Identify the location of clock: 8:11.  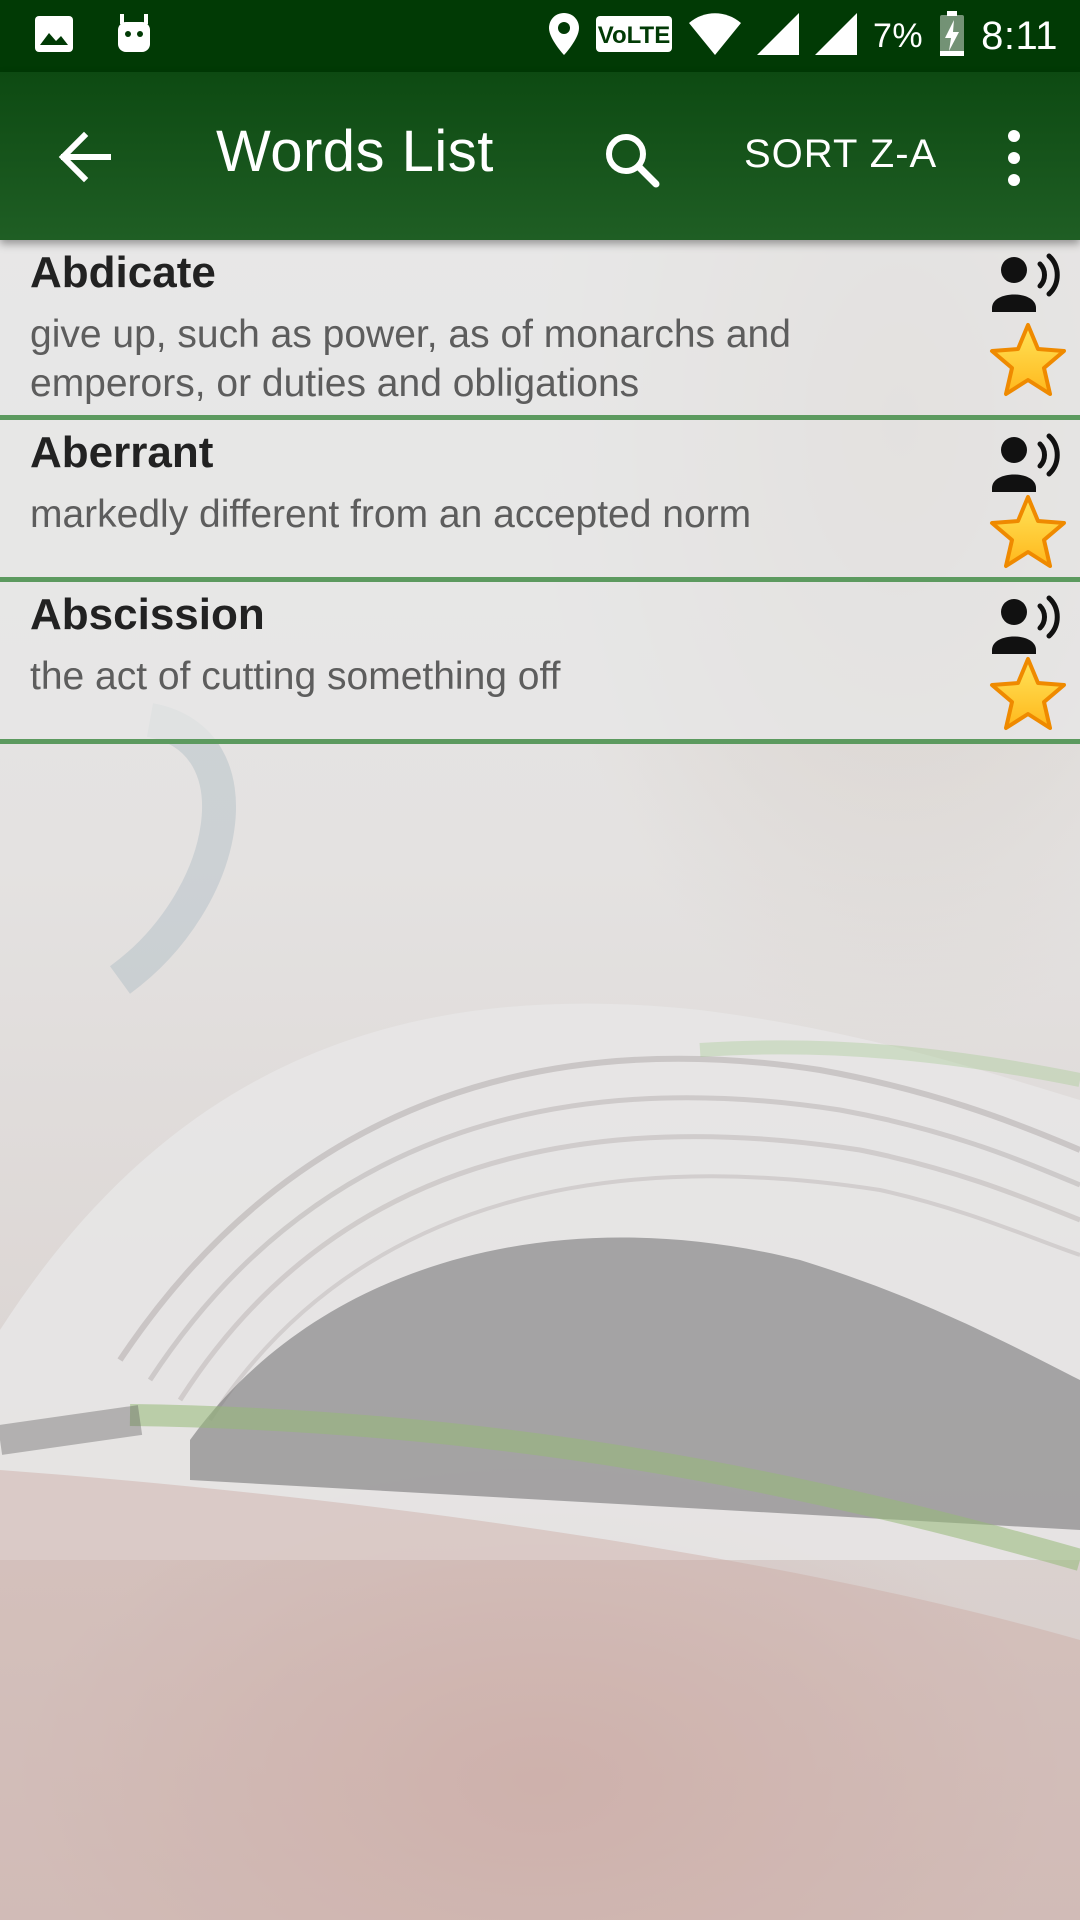
(1019, 35).